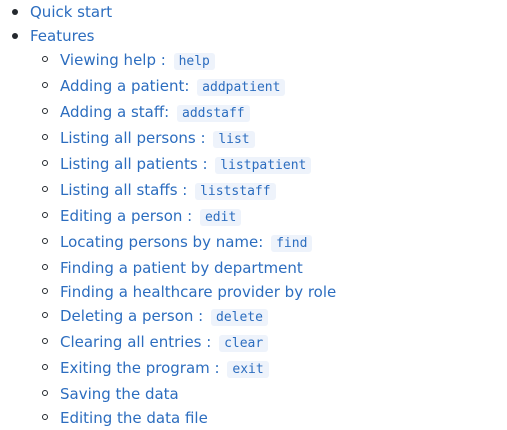 This screenshot has height=430, width=507. What do you see at coordinates (198, 292) in the screenshot?
I see `finding-provider-link: Finding a healthcare provider by role` at bounding box center [198, 292].